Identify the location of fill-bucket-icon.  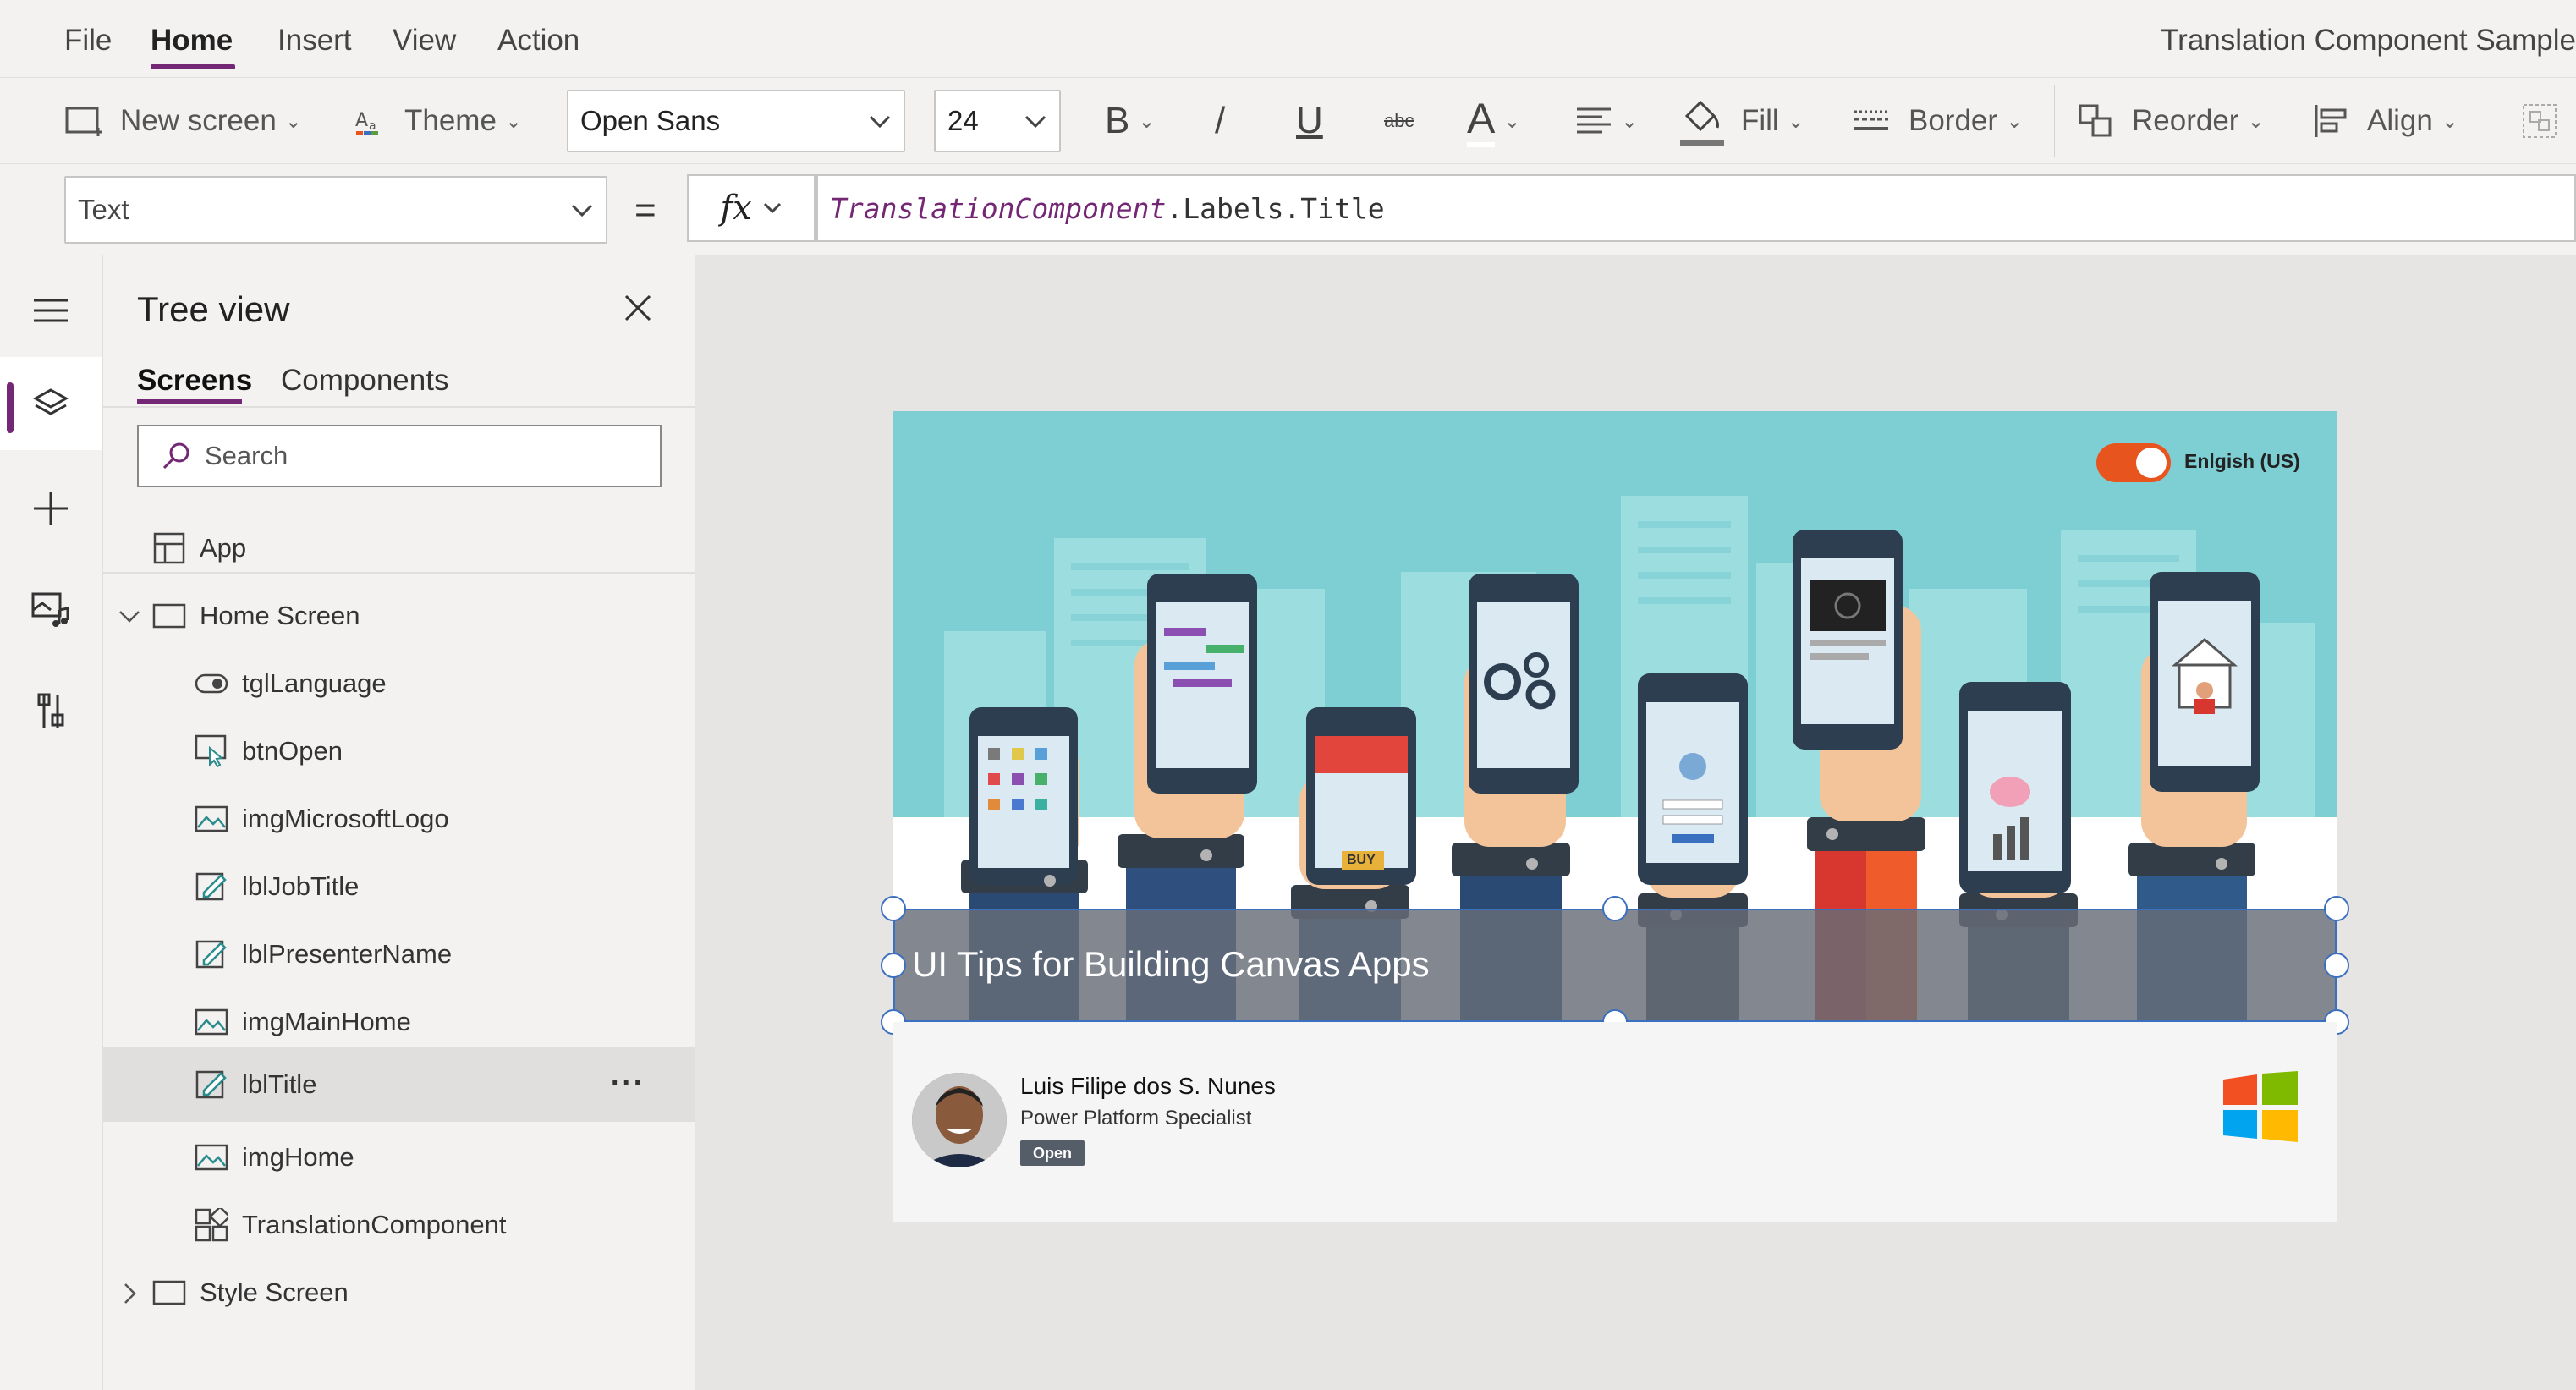
(1702, 123).